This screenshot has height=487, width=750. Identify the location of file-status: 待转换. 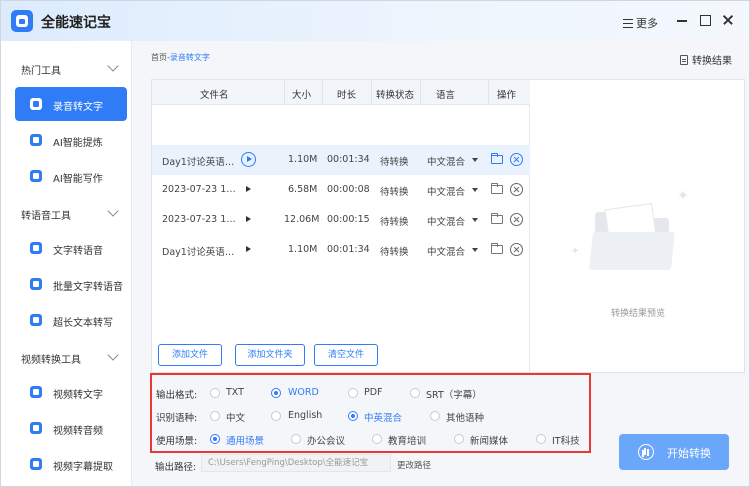
(394, 162).